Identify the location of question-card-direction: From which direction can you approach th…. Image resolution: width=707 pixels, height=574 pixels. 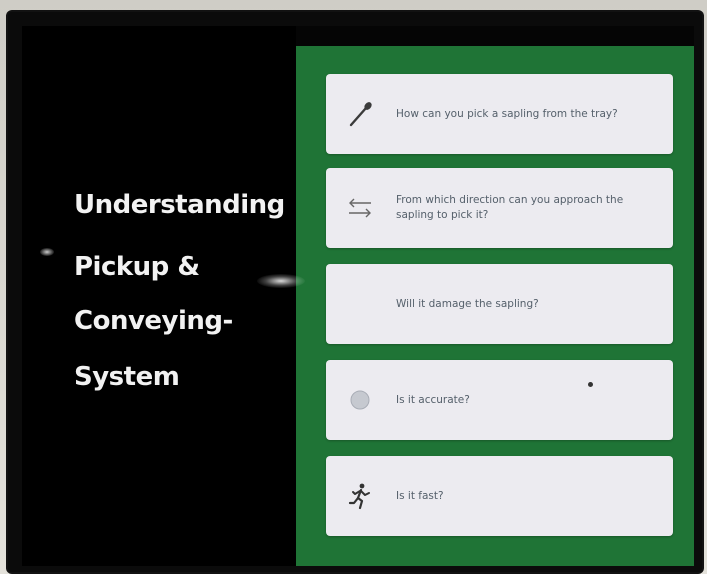
(499, 208).